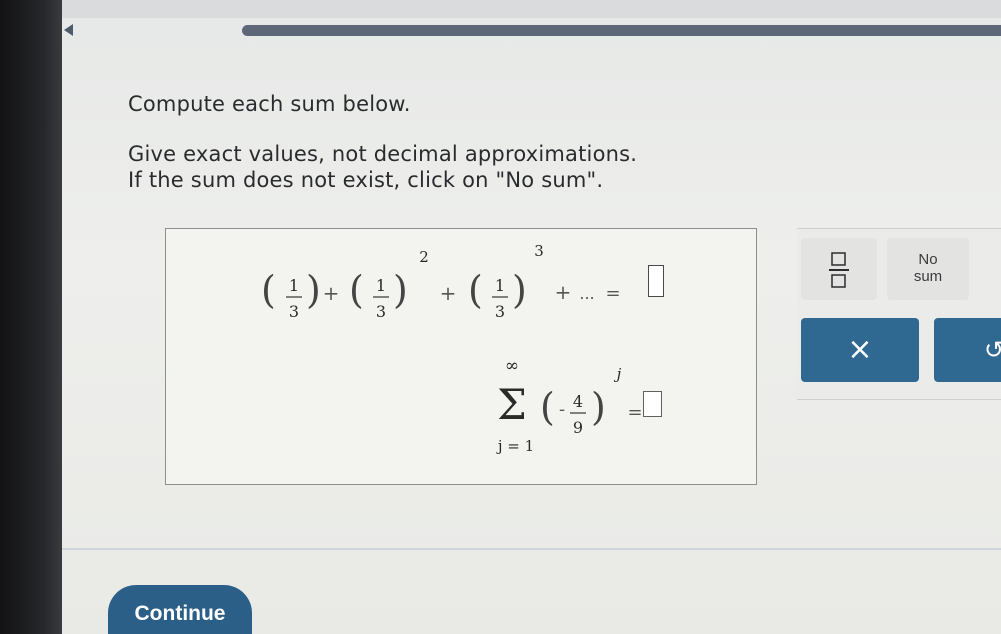 This screenshot has width=1001, height=634. Describe the element at coordinates (269, 104) in the screenshot. I see `instruction-text-1: Compute each sum below.` at that location.